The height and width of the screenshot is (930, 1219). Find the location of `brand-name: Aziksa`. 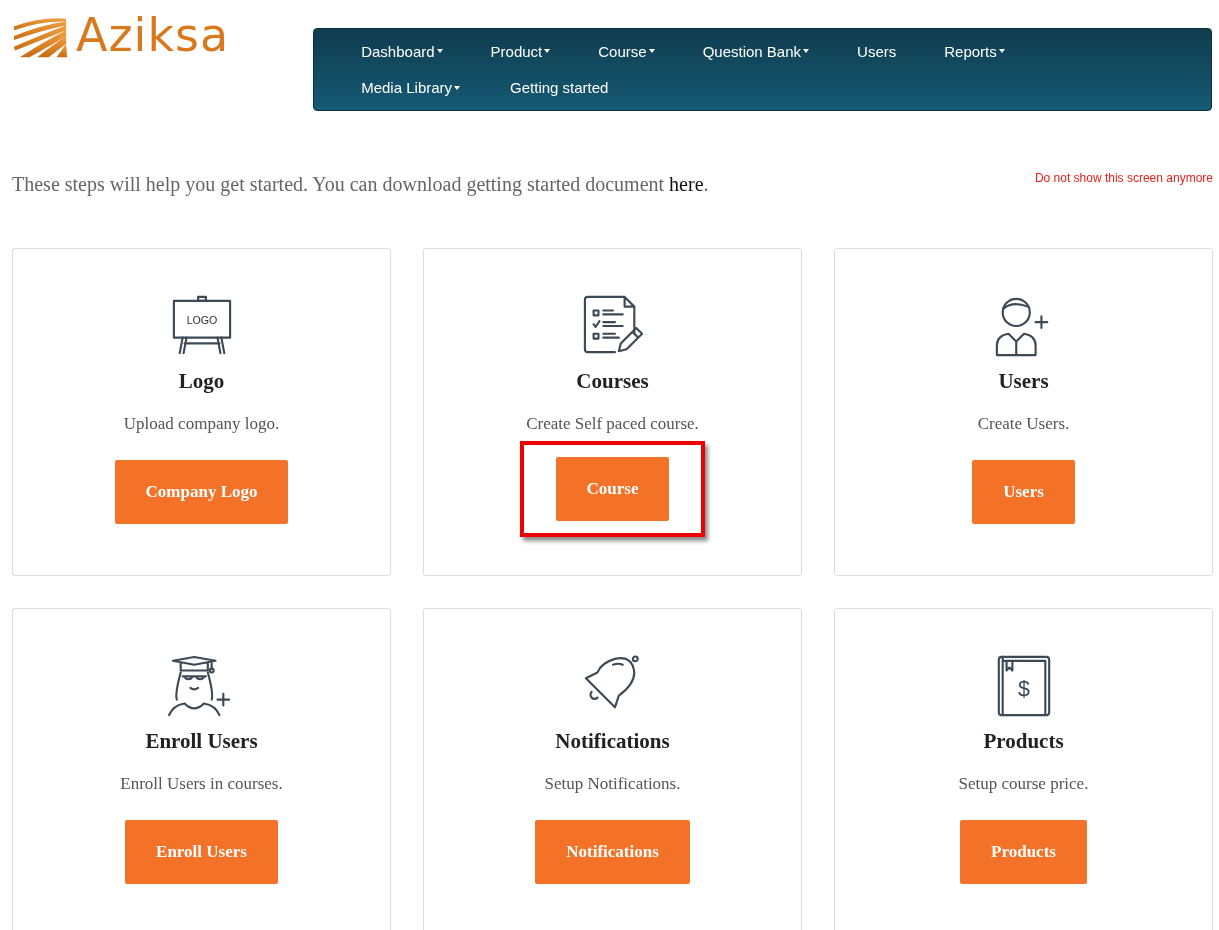

brand-name: Aziksa is located at coordinates (153, 35).